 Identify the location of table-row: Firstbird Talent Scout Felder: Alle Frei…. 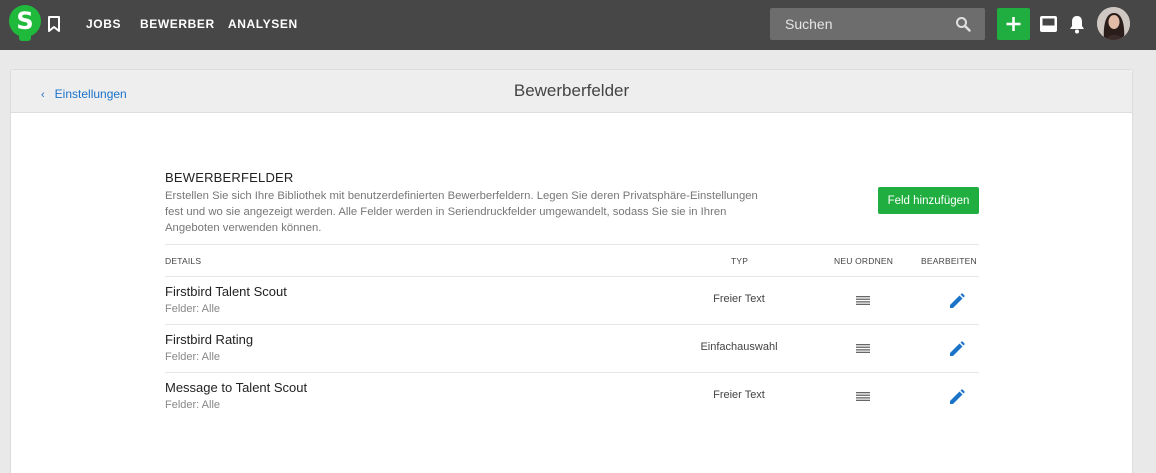
(572, 301).